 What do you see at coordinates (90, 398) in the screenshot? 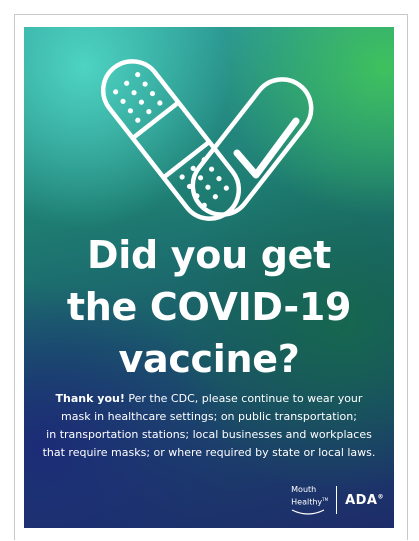
I see `thank-you-text: Thank you!` at bounding box center [90, 398].